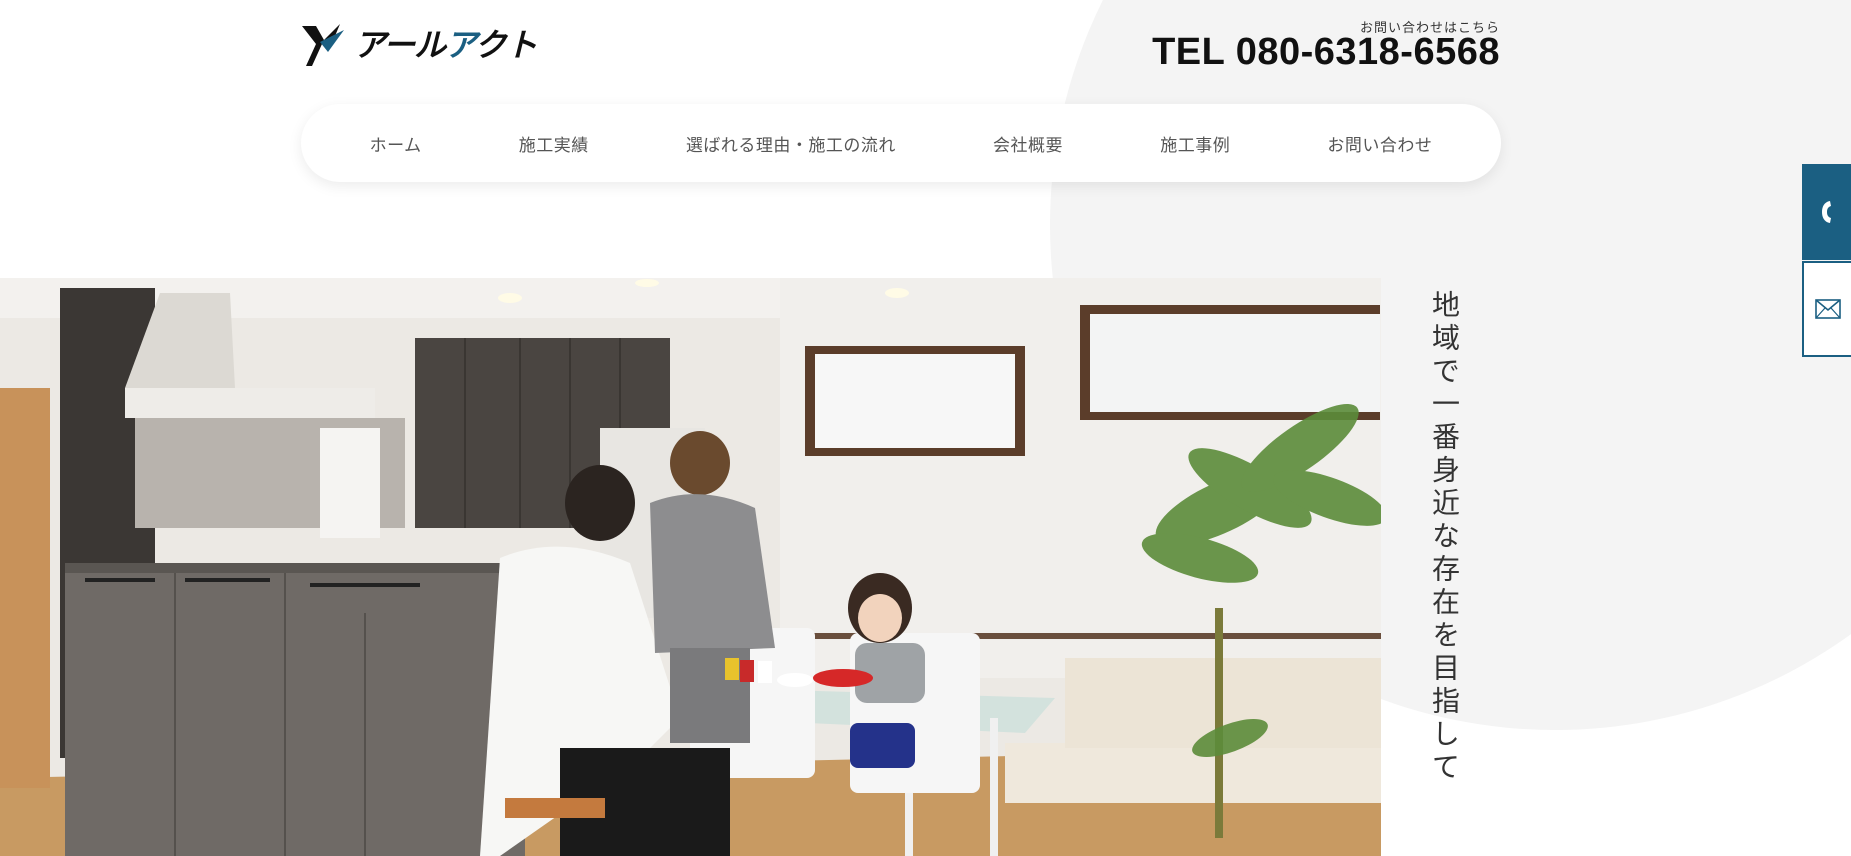 The image size is (1851, 856). Describe the element at coordinates (1028, 143) in the screenshot. I see `nav-item-company: 会社概要` at that location.